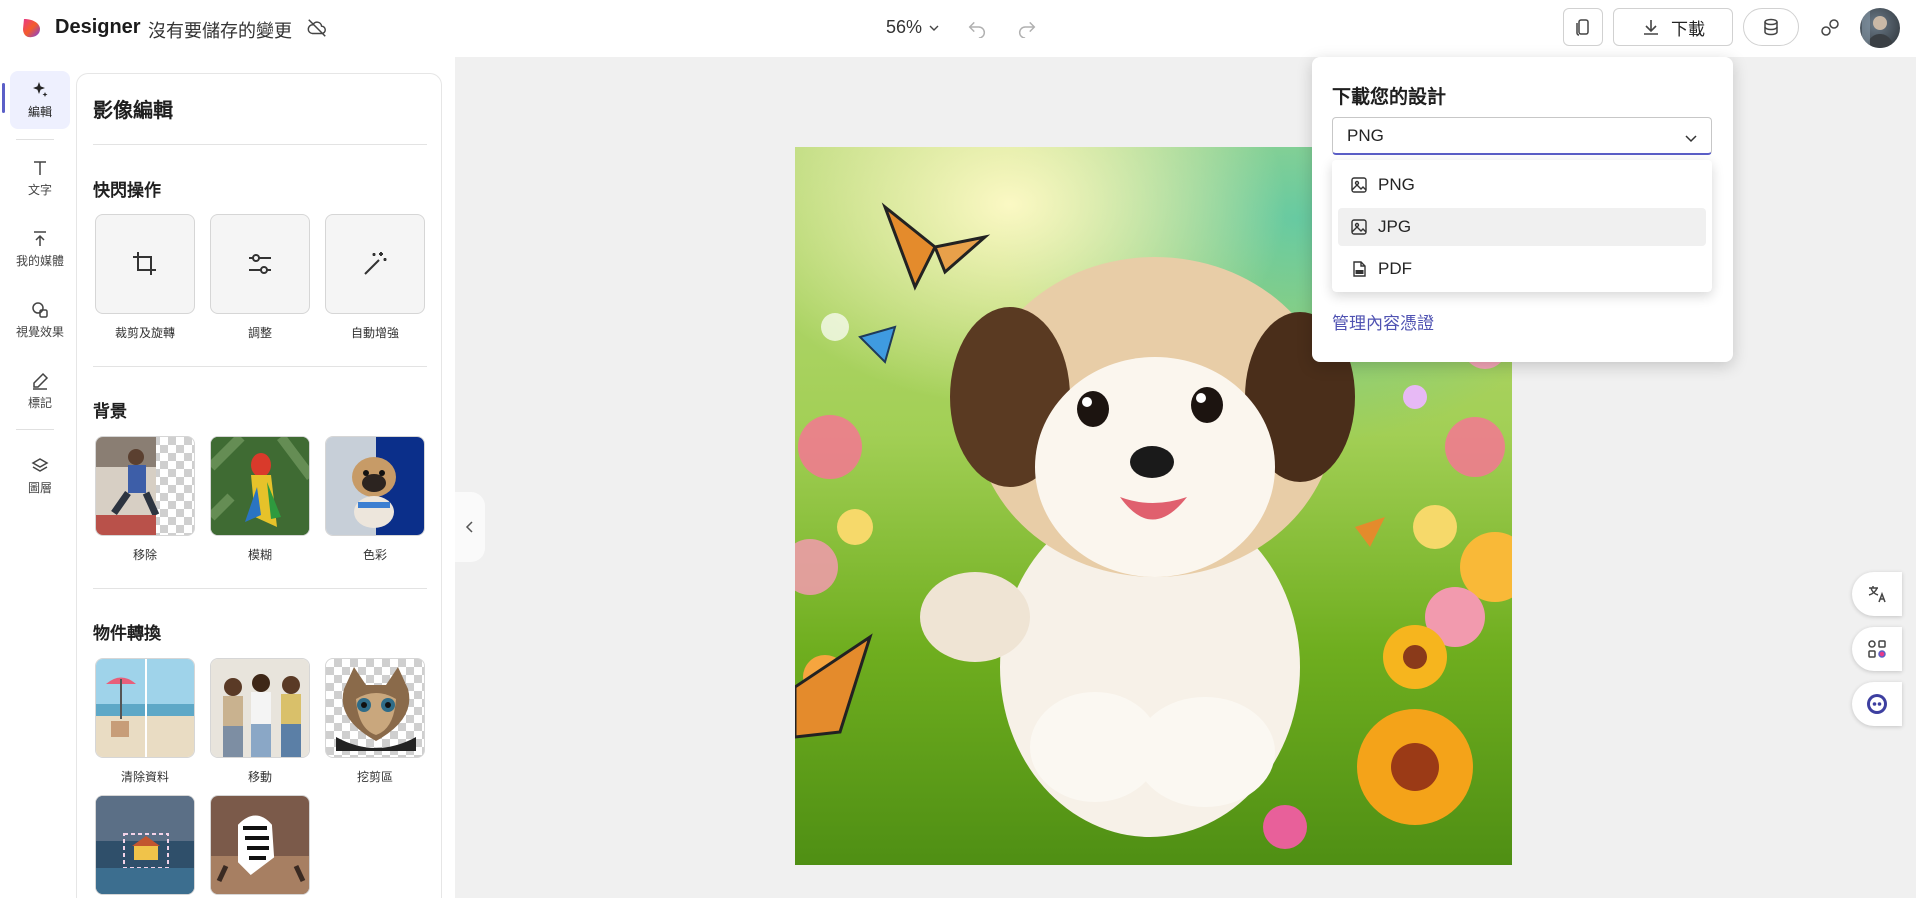 The width and height of the screenshot is (1916, 898). I want to click on section-heading-quick-actions: 快閃操作, so click(127, 190).